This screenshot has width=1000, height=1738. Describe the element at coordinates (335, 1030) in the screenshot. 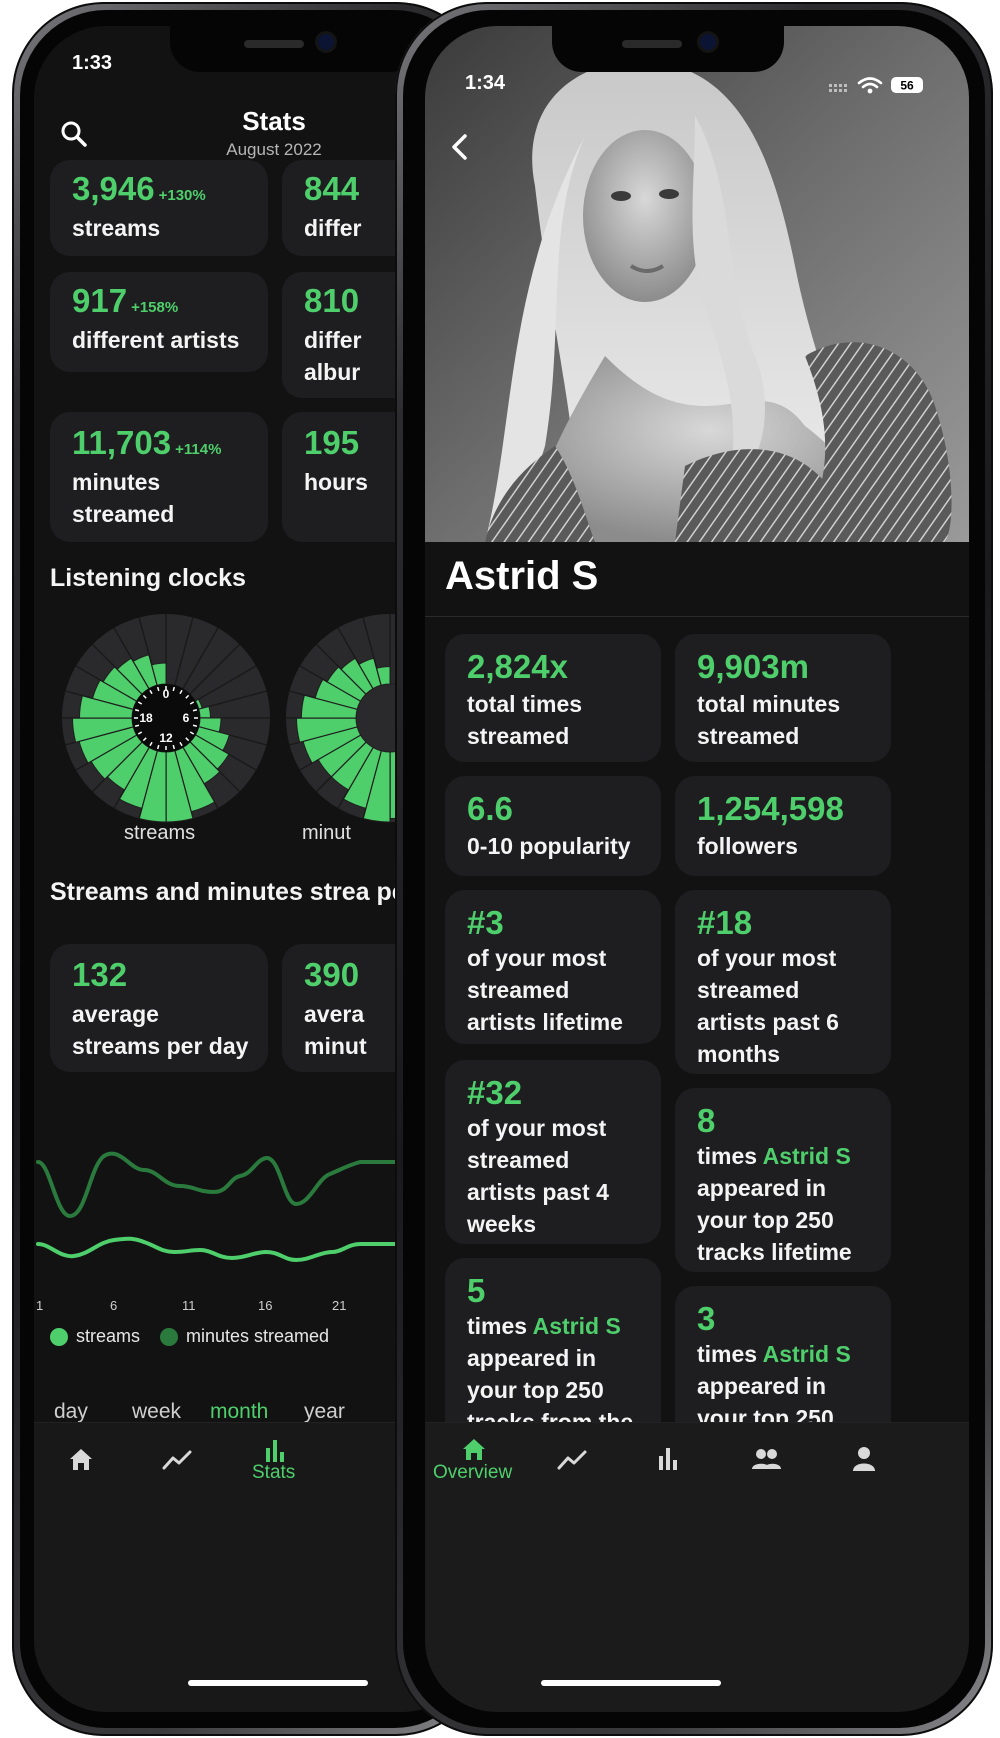

I see `stat-label: avera minut` at that location.